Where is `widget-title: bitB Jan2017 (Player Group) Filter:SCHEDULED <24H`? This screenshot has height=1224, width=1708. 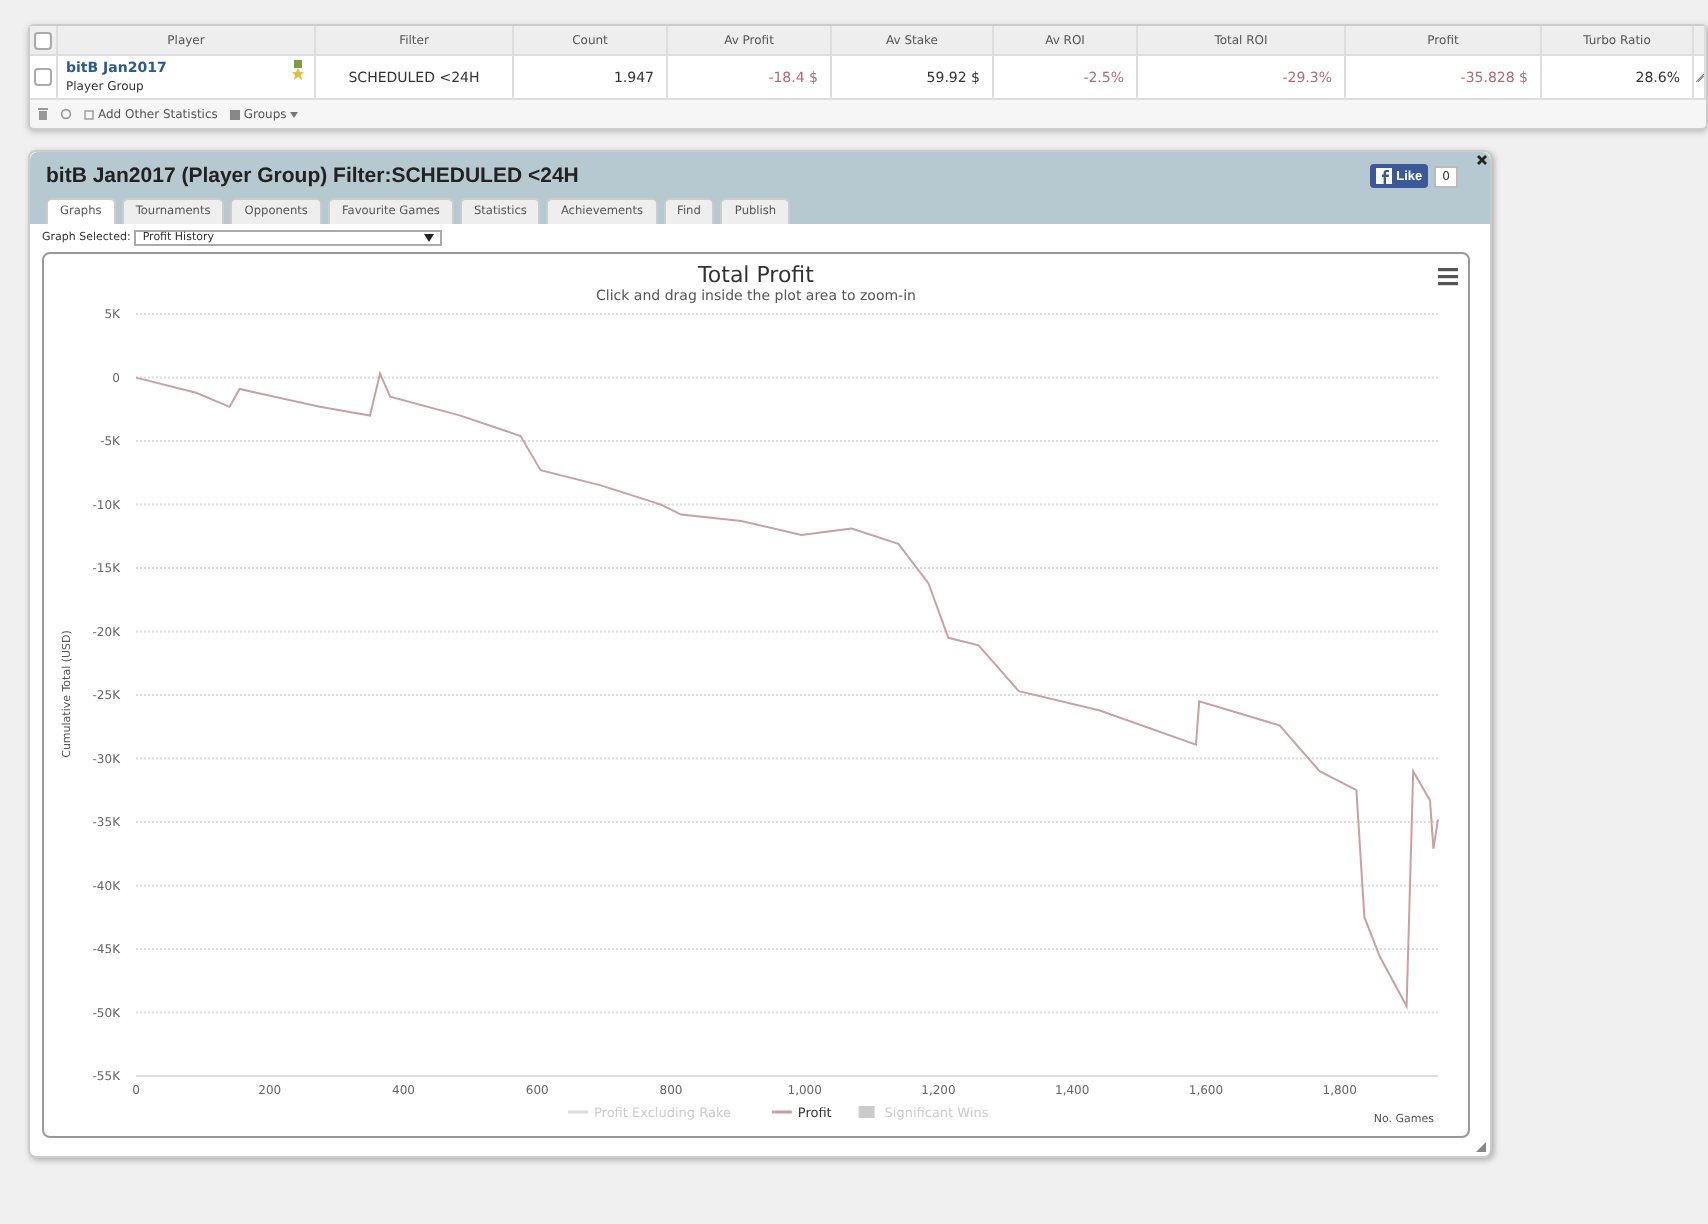 widget-title: bitB Jan2017 (Player Group) Filter:SCHEDULED <24H is located at coordinates (312, 176).